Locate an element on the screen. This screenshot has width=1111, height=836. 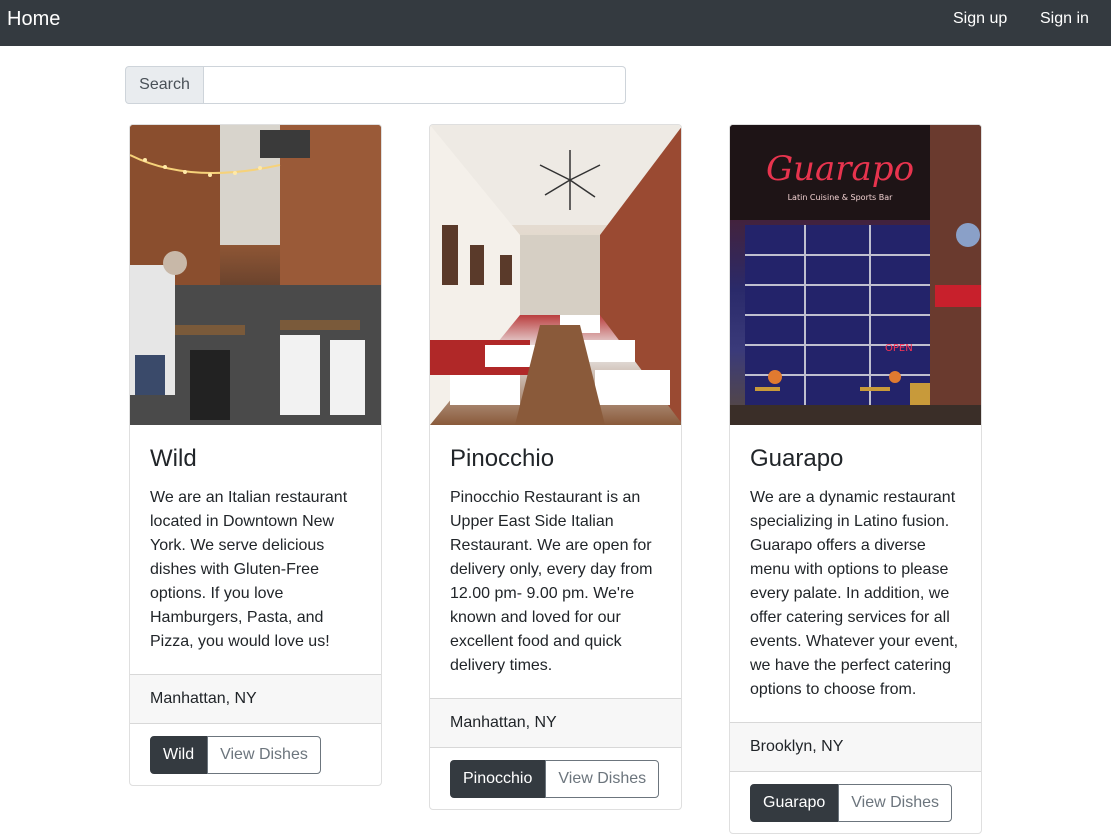
restaurant-name: Guarapo is located at coordinates (797, 458).